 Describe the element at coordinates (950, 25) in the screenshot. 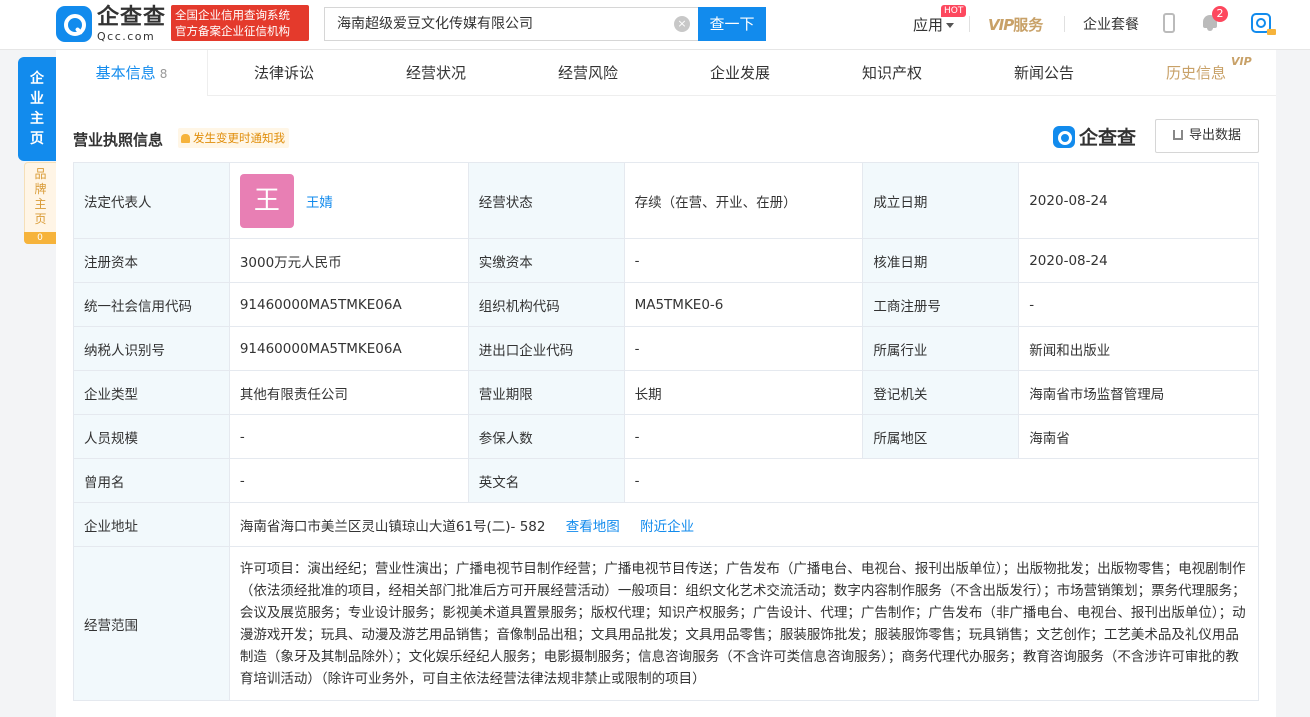

I see `chevron-down-icon` at that location.